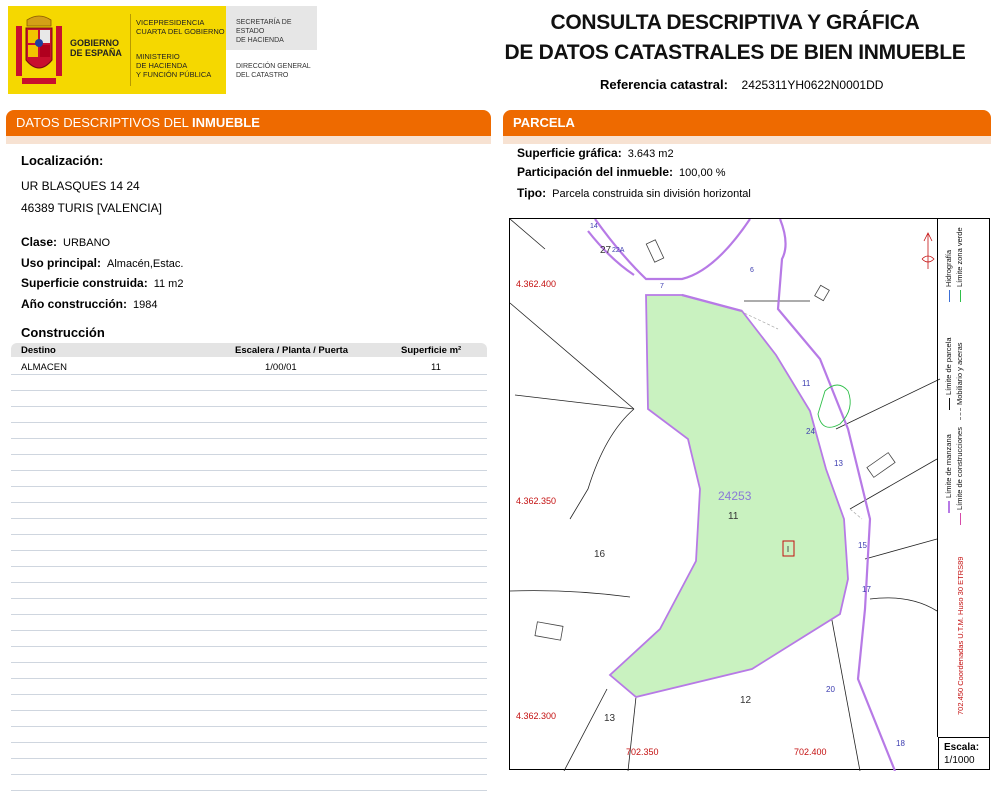 This screenshot has height=800, width=1000. Describe the element at coordinates (91, 208) in the screenshot. I see `address-line2: 46389 TURIS [VALENCIA]` at that location.